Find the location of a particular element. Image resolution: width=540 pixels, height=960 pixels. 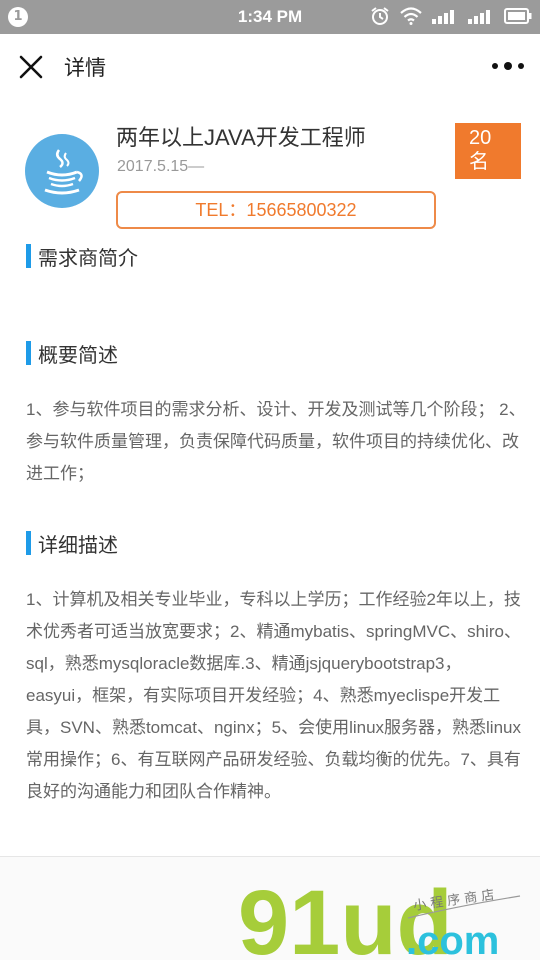

section-detail-heading: 详细描述 is located at coordinates (72, 543).